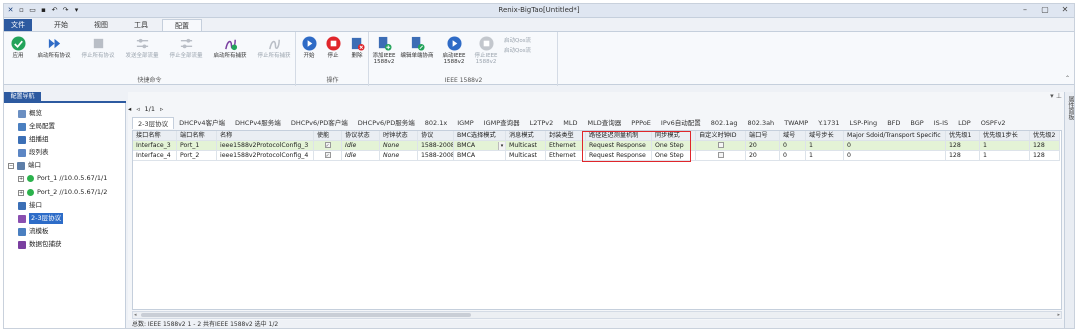  What do you see at coordinates (760, 123) in the screenshot?
I see `tab-protocol-14: 802.3ah` at bounding box center [760, 123].